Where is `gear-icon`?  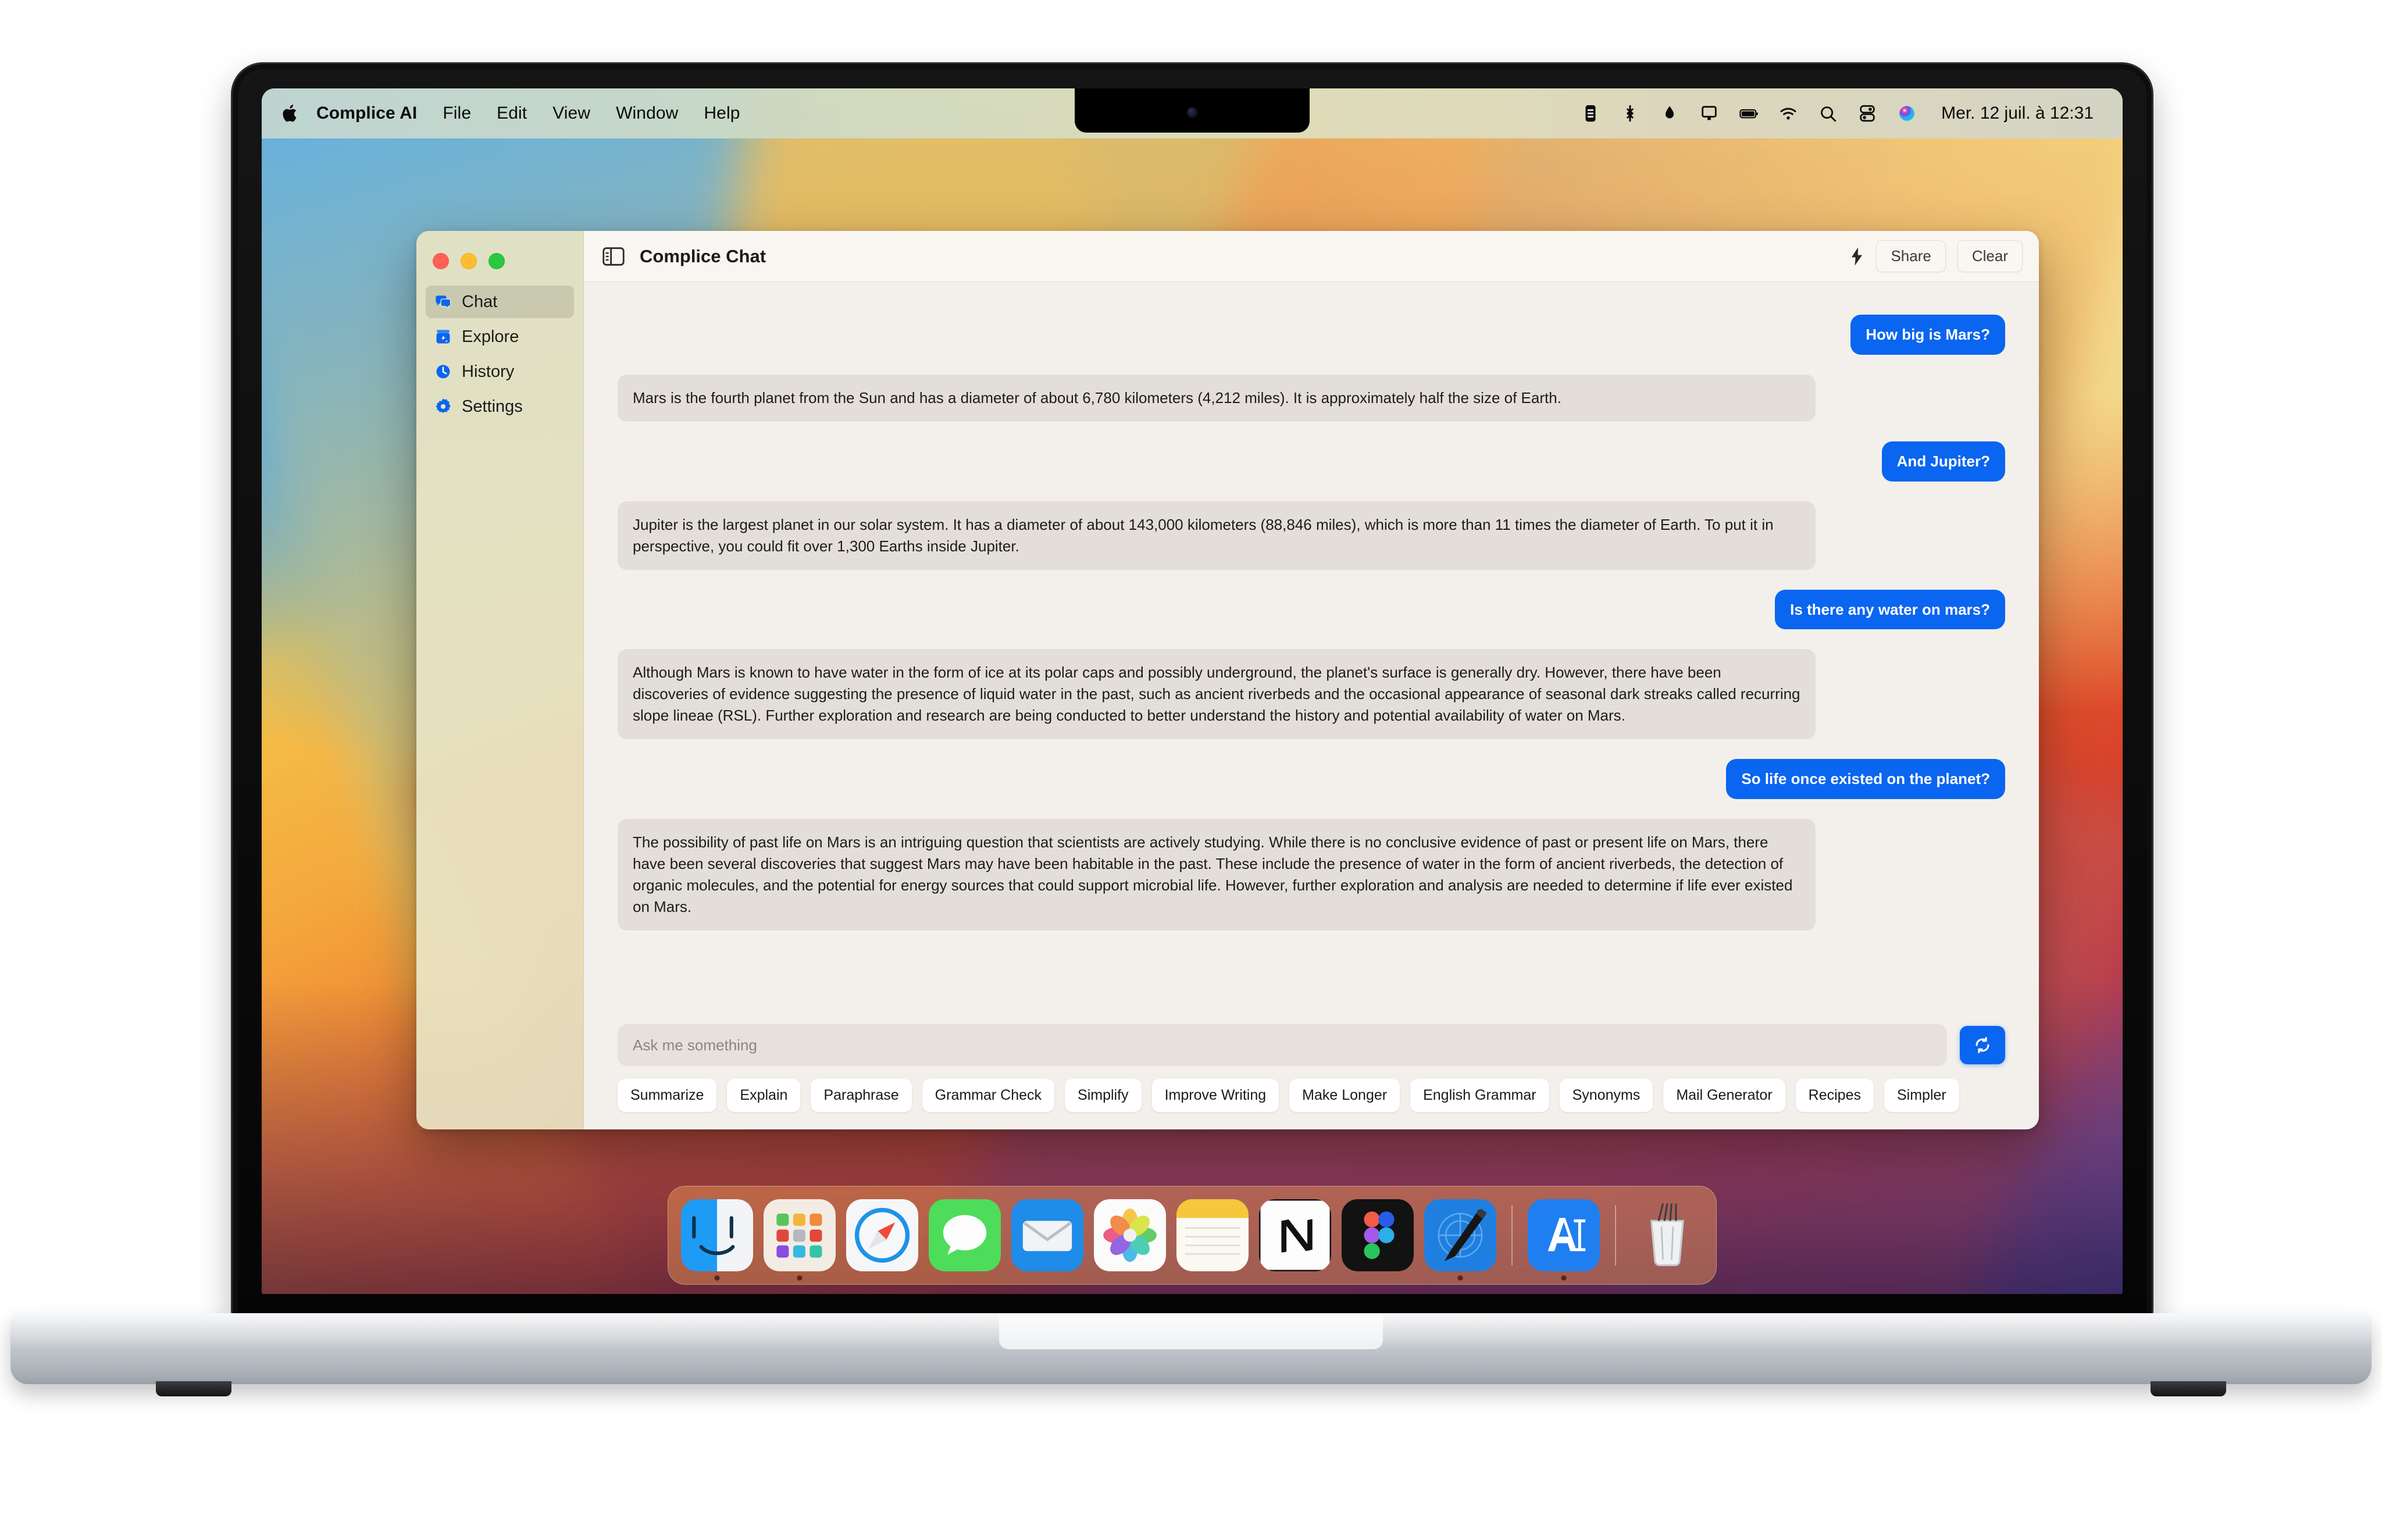 gear-icon is located at coordinates (443, 405).